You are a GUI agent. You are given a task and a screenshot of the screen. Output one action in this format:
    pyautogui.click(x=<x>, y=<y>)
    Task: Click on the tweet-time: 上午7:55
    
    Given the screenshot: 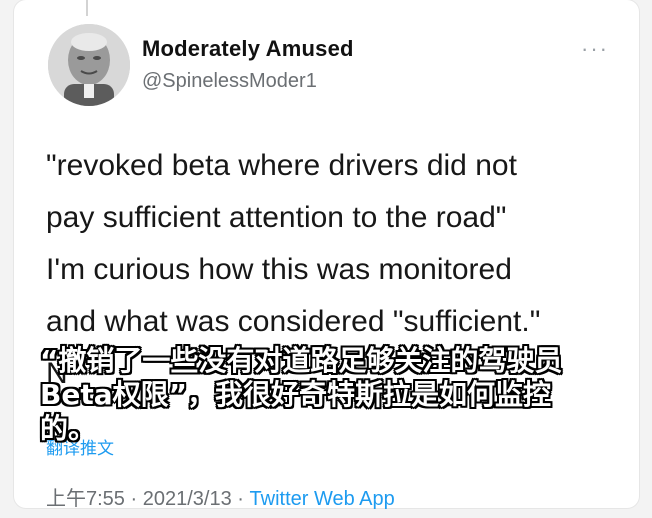 What is the action you would take?
    pyautogui.click(x=85, y=499)
    